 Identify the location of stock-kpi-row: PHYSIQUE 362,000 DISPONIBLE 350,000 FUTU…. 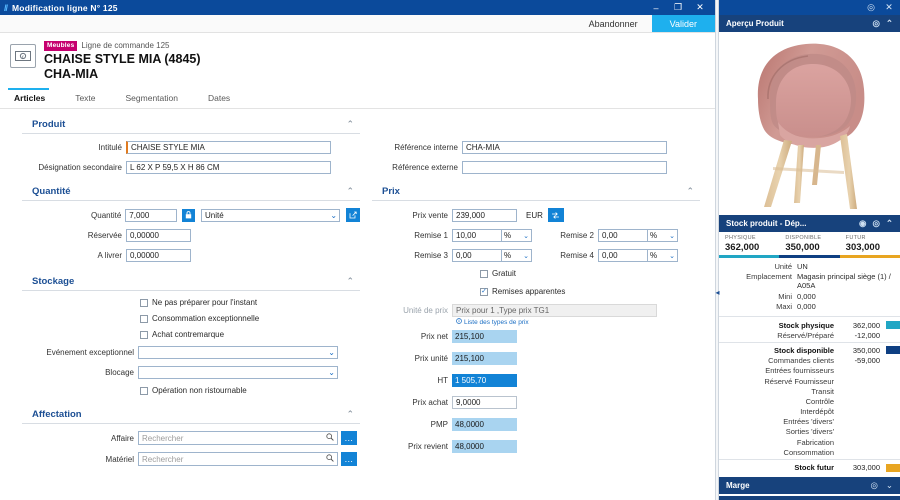
(809, 245).